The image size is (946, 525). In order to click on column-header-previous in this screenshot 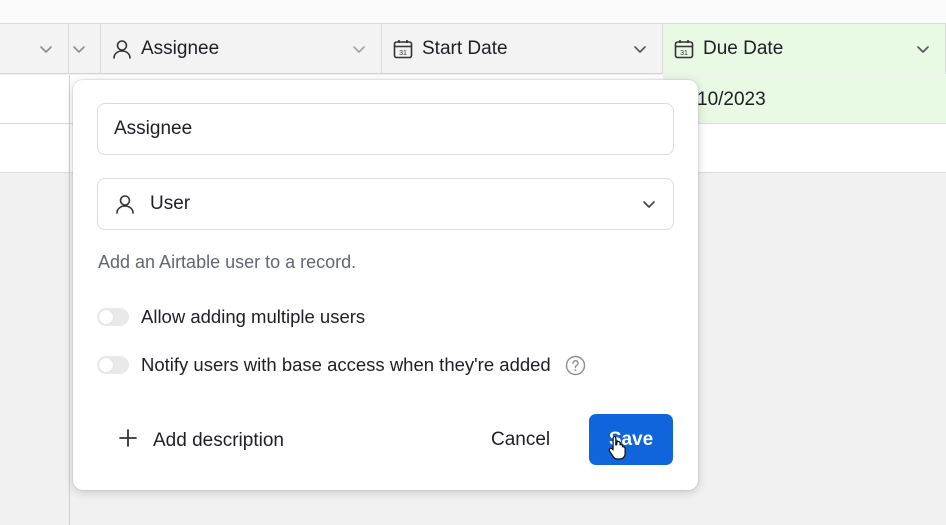, I will do `click(34, 49)`.